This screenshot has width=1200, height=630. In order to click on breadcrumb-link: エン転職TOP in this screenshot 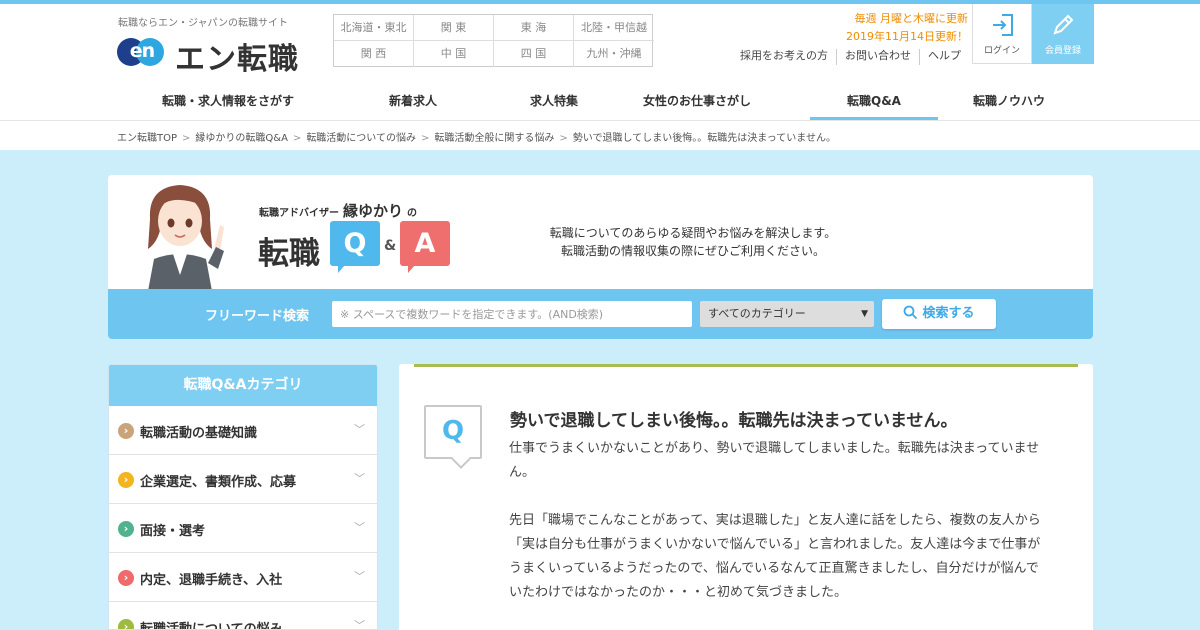, I will do `click(147, 138)`.